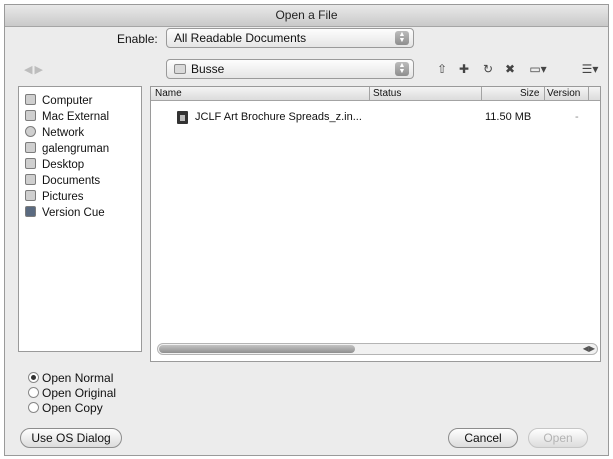 The width and height of the screenshot is (613, 459). Describe the element at coordinates (82, 198) in the screenshot. I see `sidebar-item-pictures: Pictures` at that location.